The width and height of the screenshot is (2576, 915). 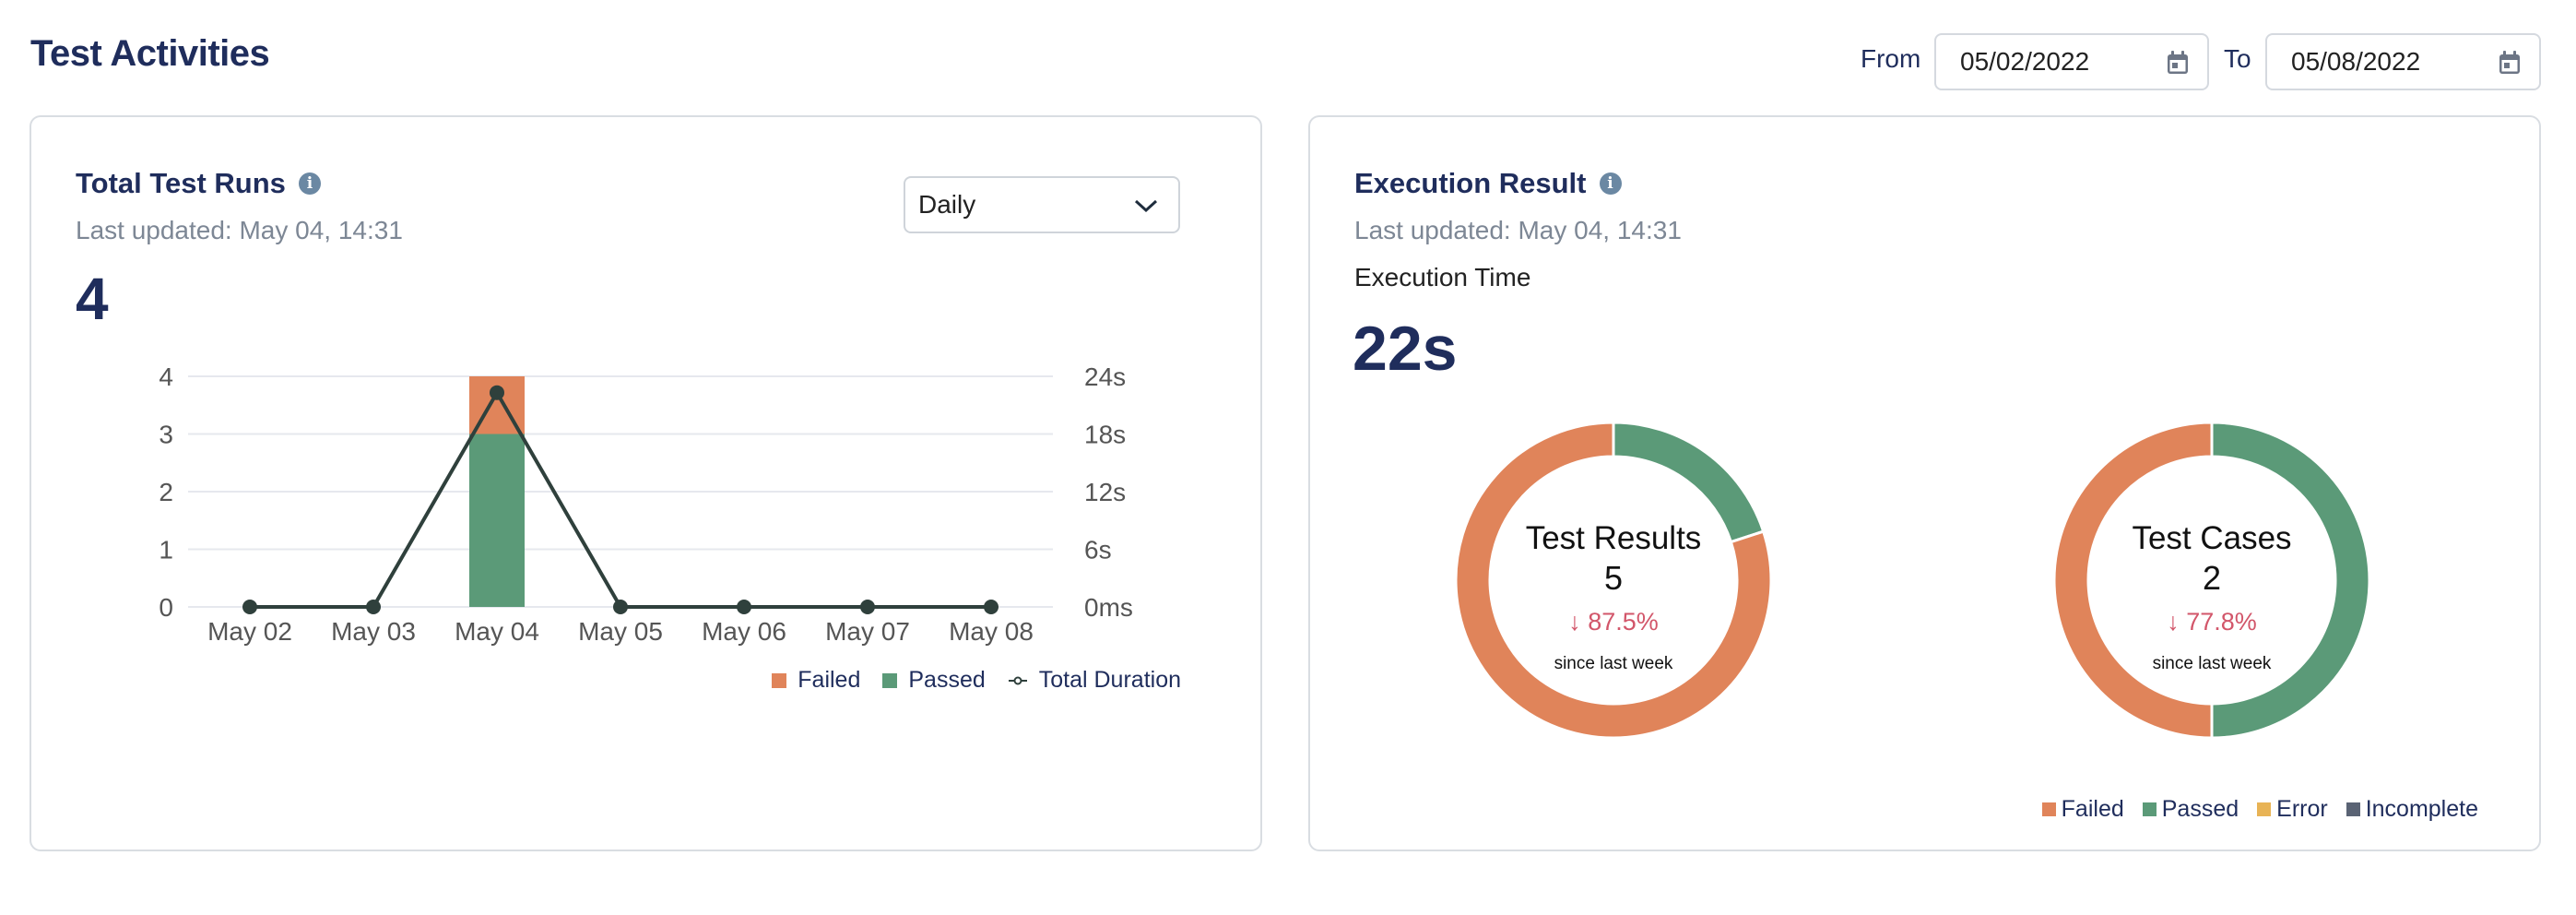 I want to click on duration-line, so click(x=620, y=499).